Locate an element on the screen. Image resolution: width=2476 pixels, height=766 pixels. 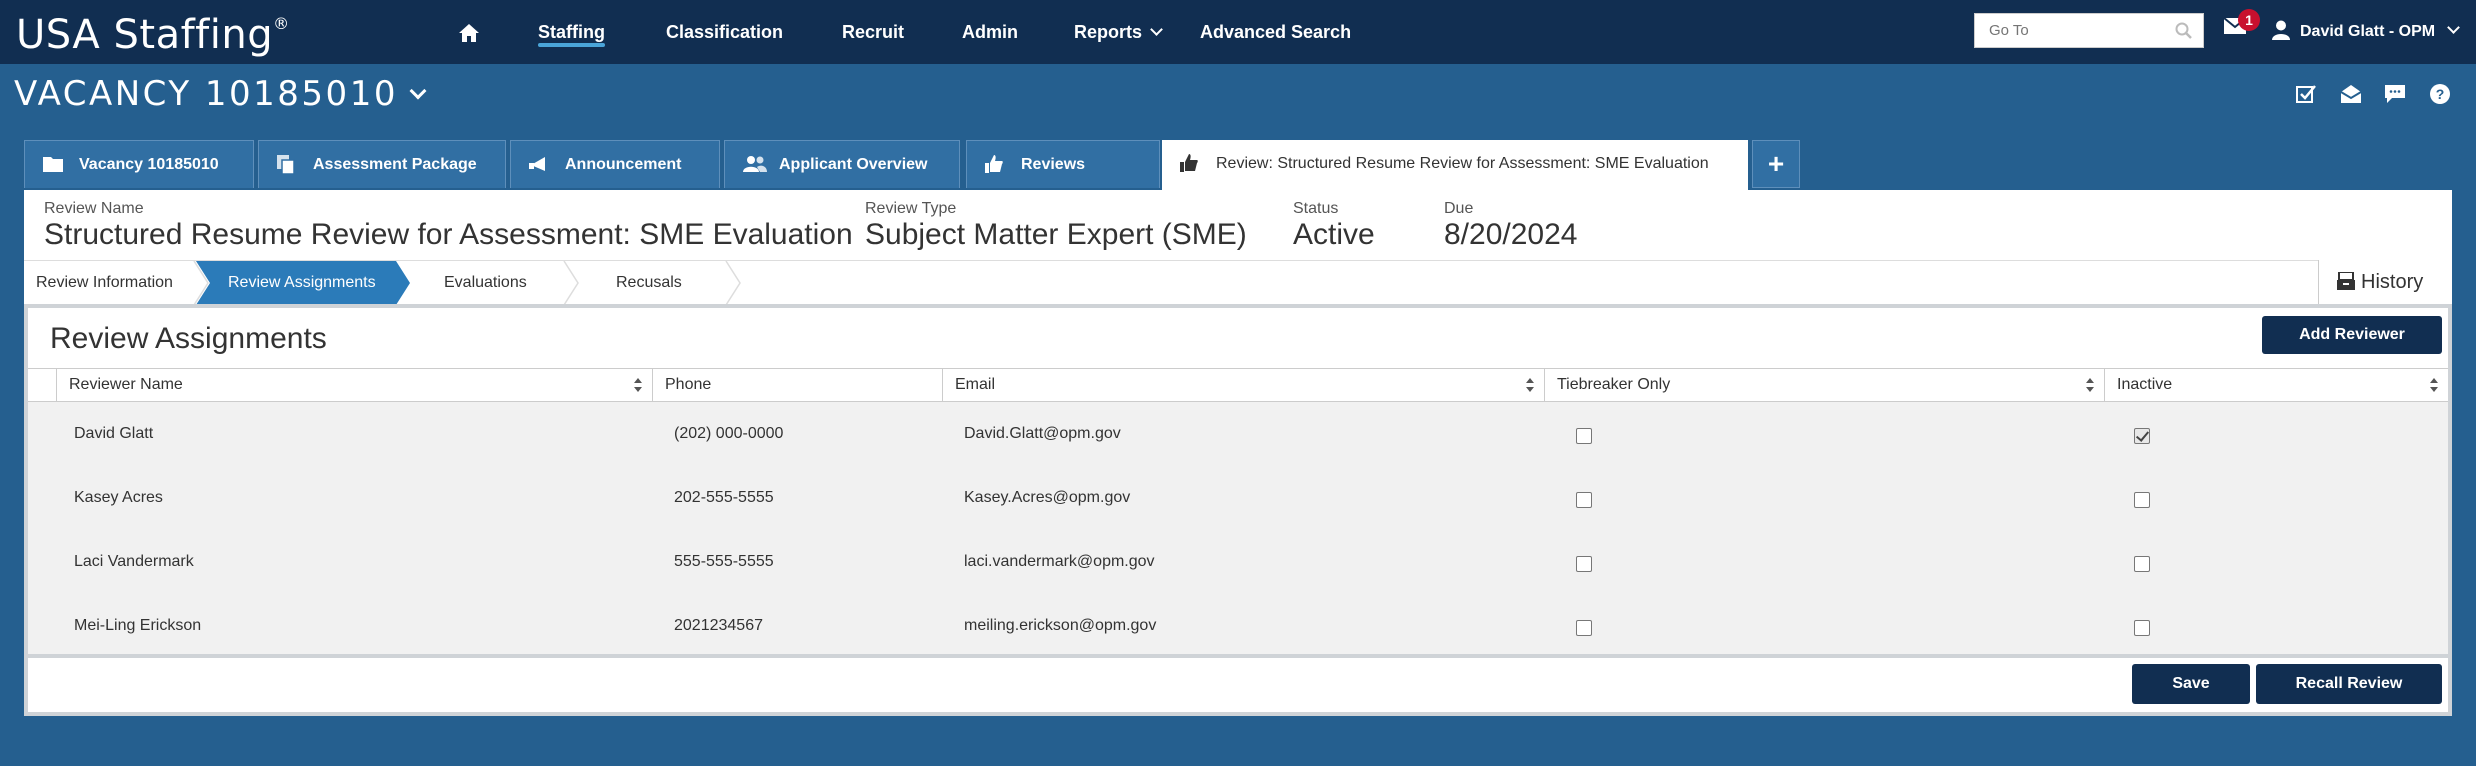
tab-reviews: Reviews is located at coordinates (1063, 164).